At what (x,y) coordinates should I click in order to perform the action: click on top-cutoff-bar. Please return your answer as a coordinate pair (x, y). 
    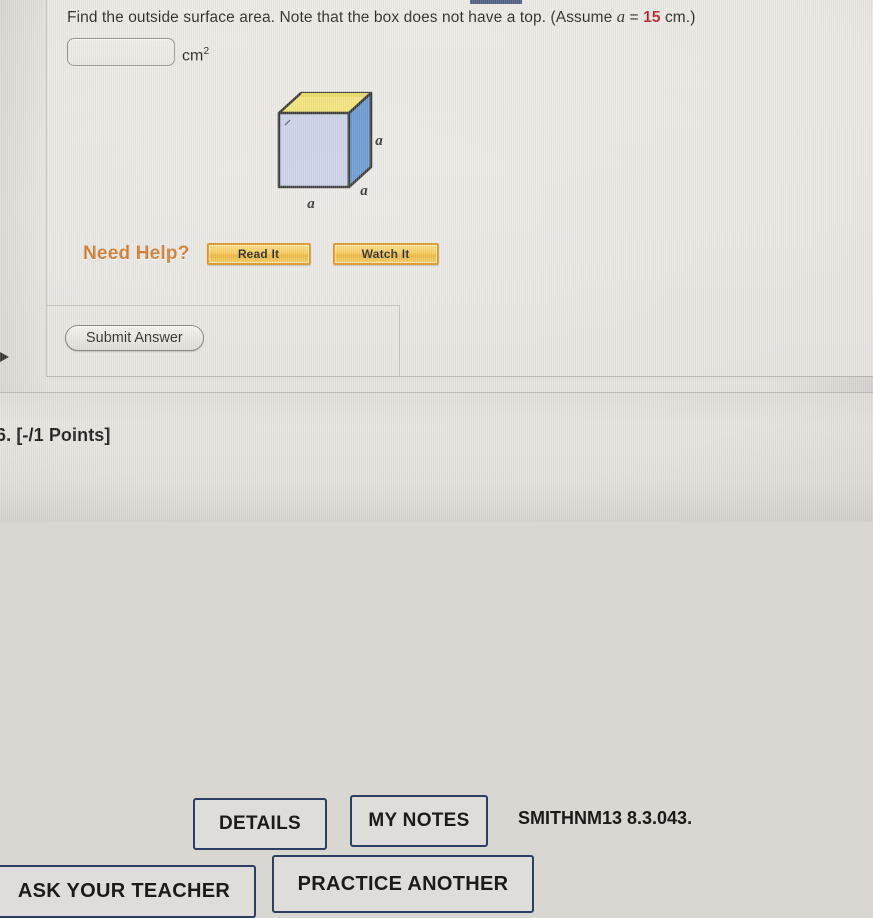
    Looking at the image, I should click on (496, 2).